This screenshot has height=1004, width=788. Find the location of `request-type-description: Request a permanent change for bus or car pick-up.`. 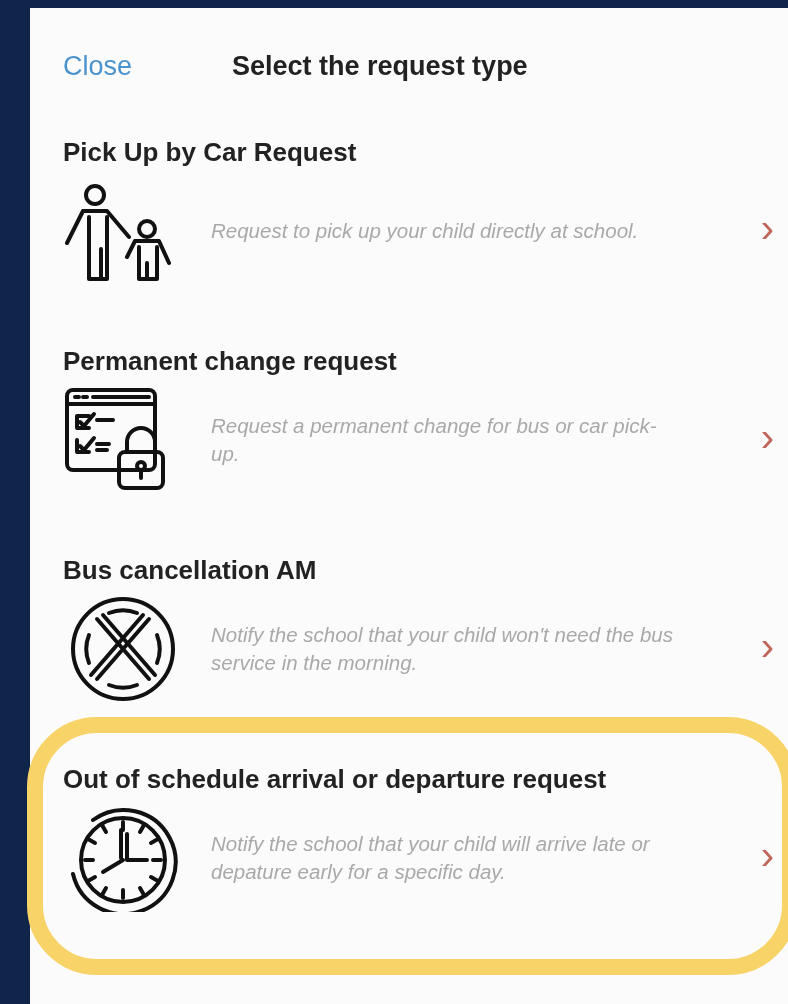

request-type-description: Request a permanent change for bus or car pick-up. is located at coordinates (434, 439).